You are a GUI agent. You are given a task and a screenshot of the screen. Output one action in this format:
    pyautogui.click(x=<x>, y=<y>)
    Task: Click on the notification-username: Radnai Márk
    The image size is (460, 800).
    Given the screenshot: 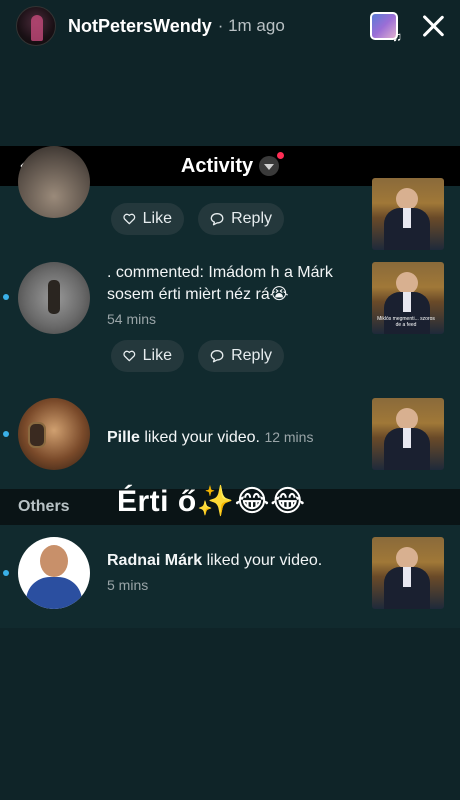 What is the action you would take?
    pyautogui.click(x=155, y=560)
    